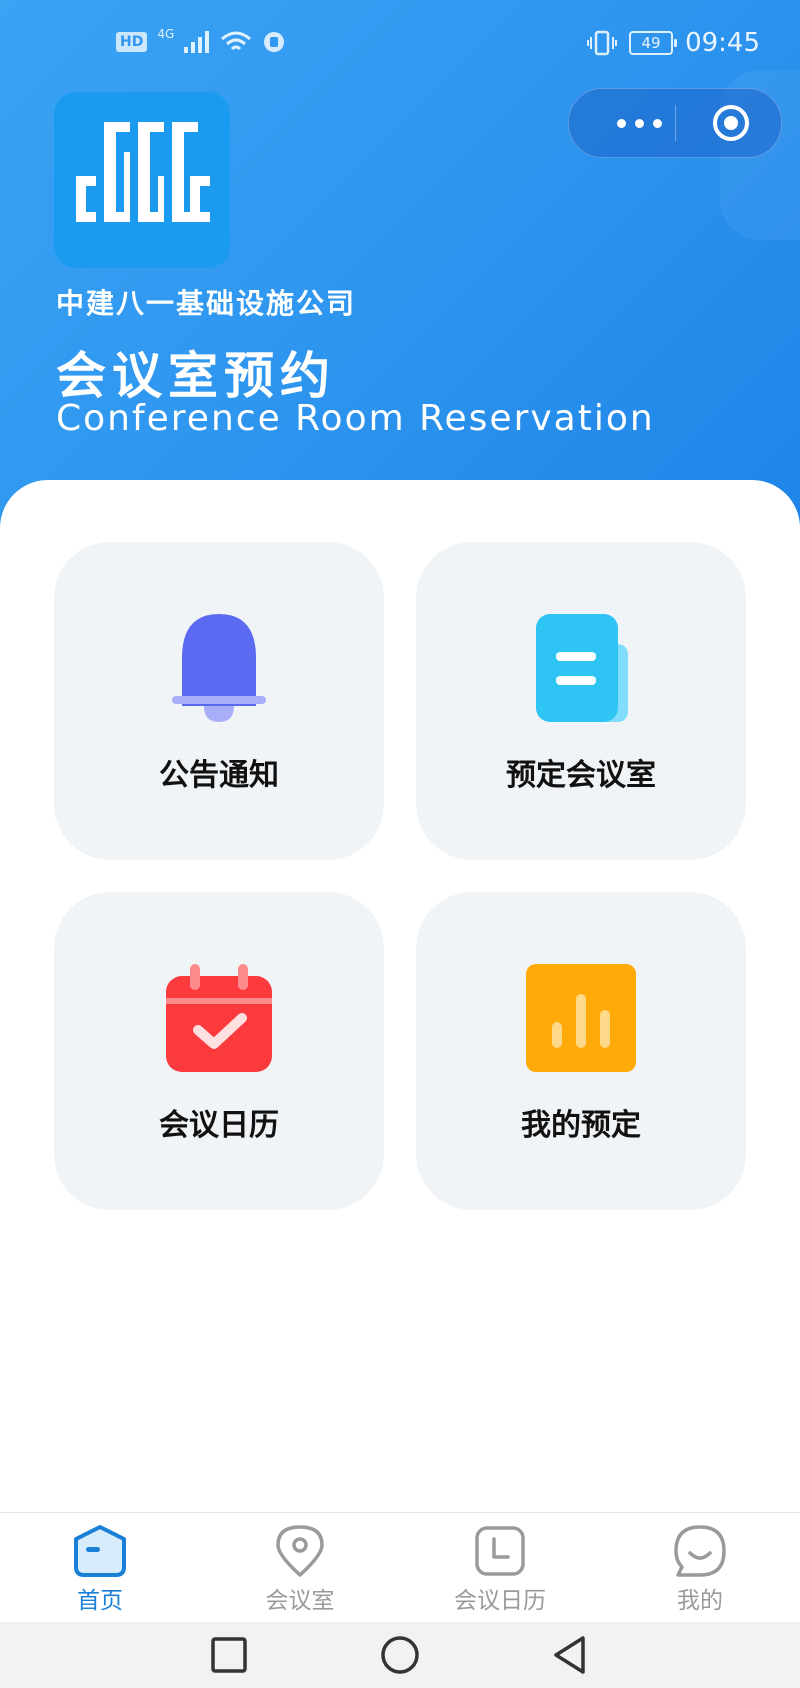 This screenshot has width=800, height=1688. I want to click on card-announcements: 公告通知, so click(219, 701).